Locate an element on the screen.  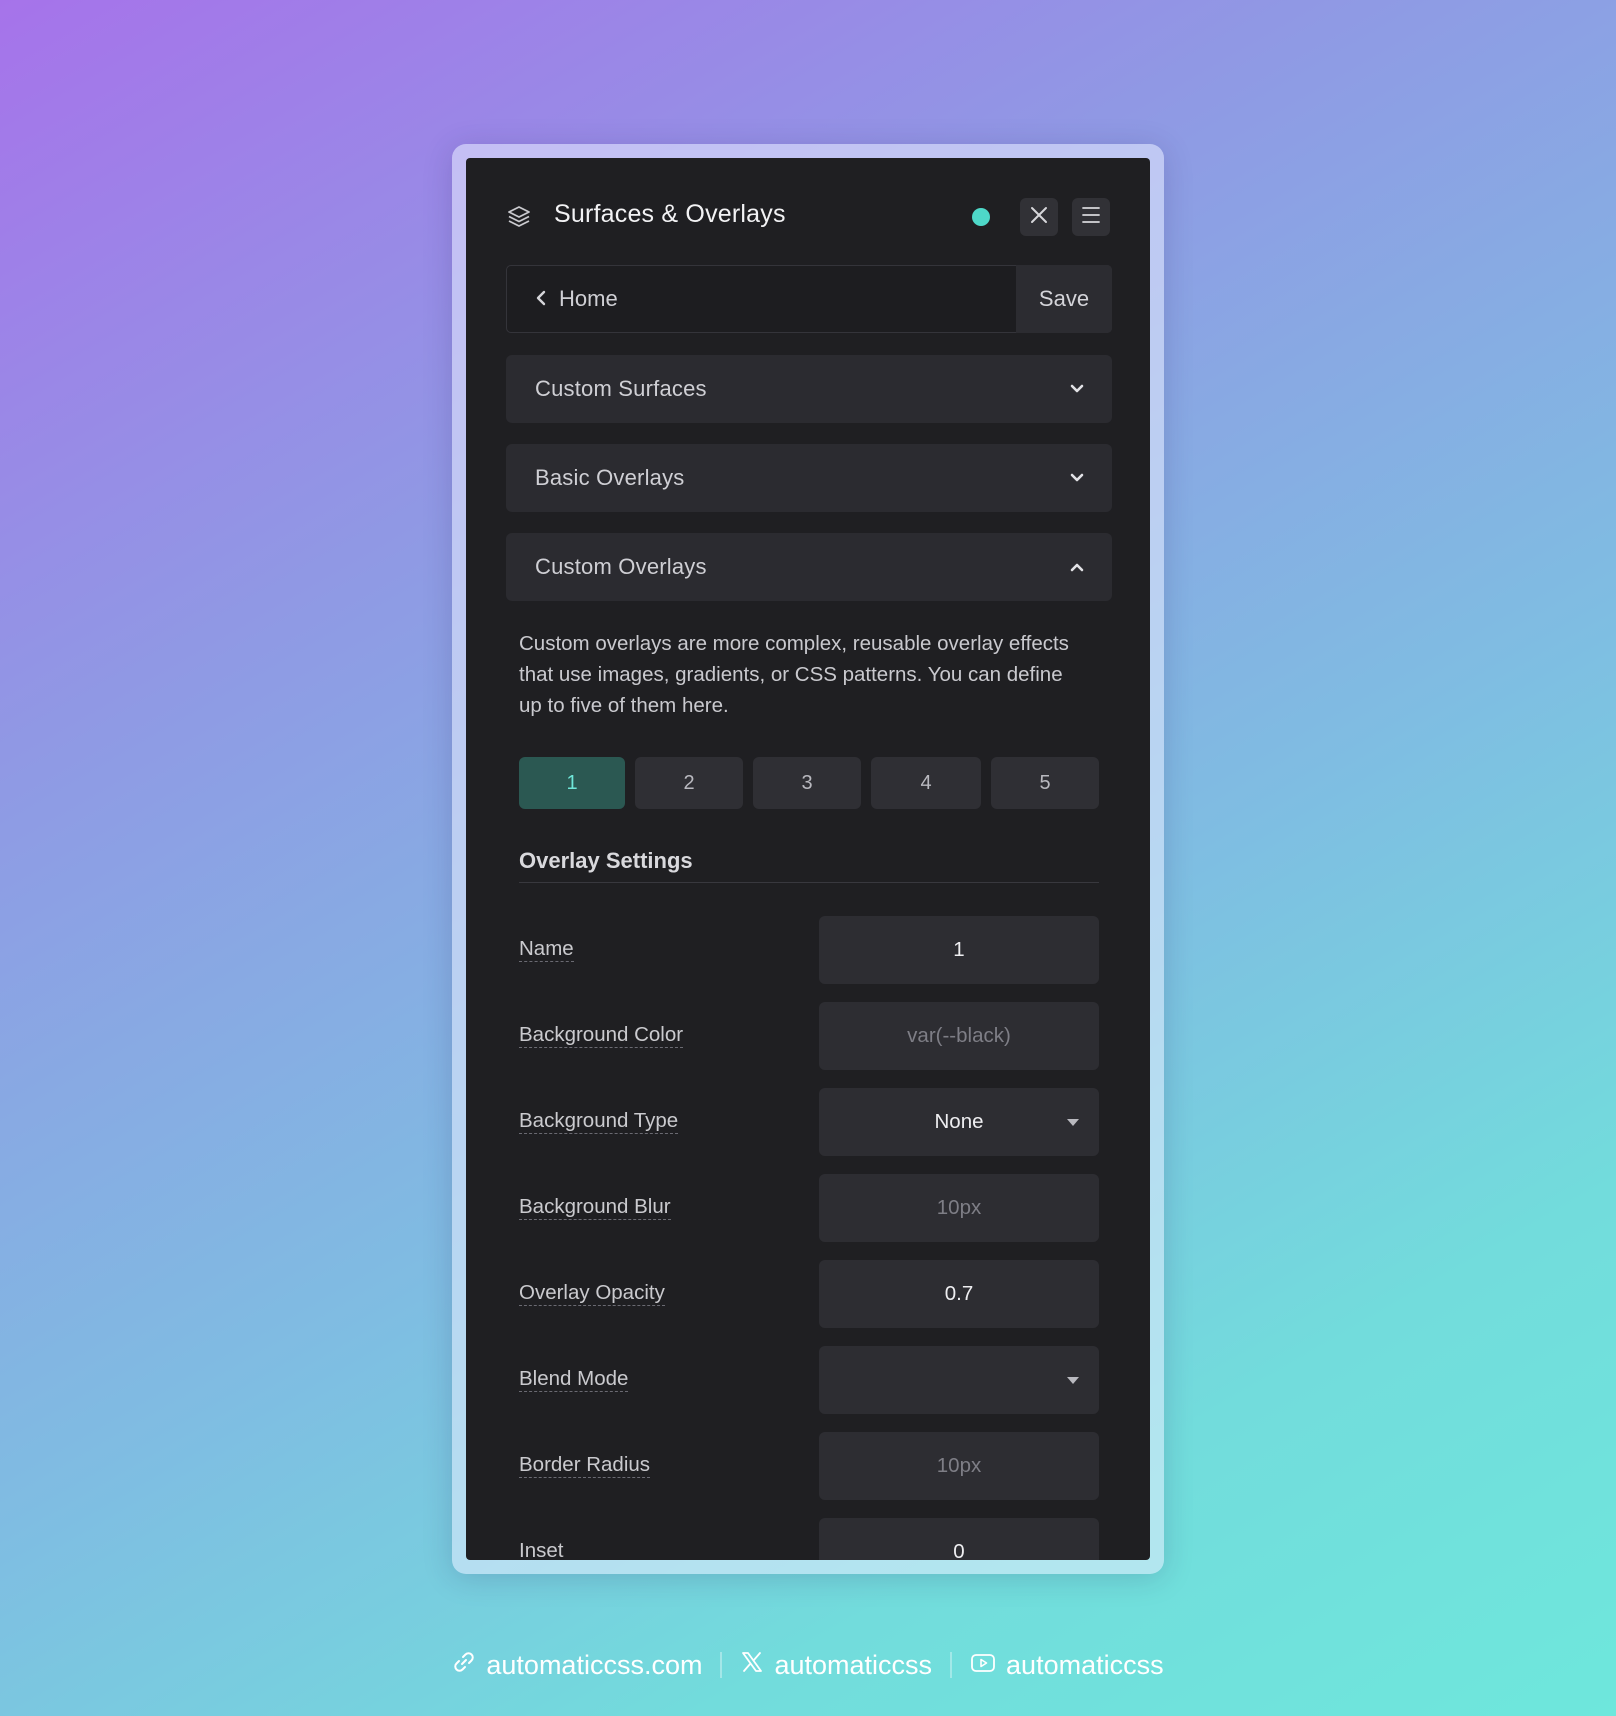
back-home-link: Home is located at coordinates (576, 299).